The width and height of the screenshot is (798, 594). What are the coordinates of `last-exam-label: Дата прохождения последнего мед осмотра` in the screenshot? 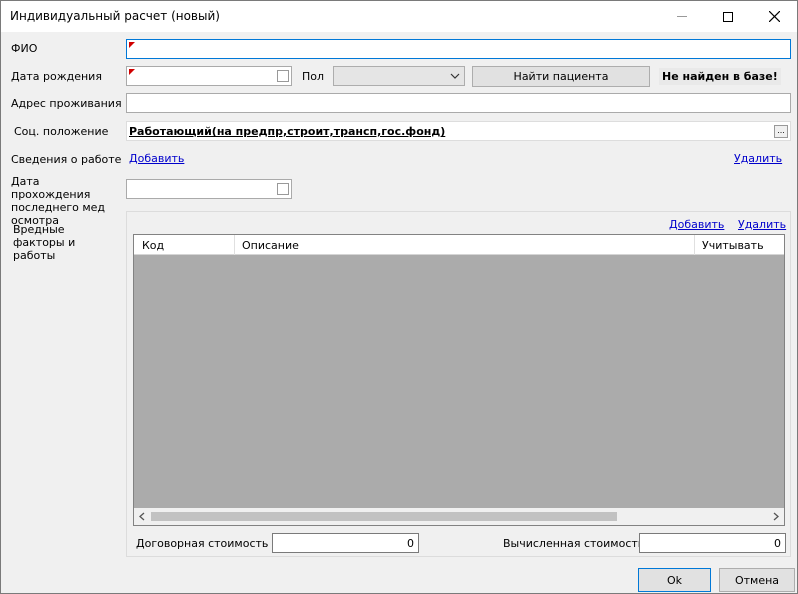 It's located at (58, 201).